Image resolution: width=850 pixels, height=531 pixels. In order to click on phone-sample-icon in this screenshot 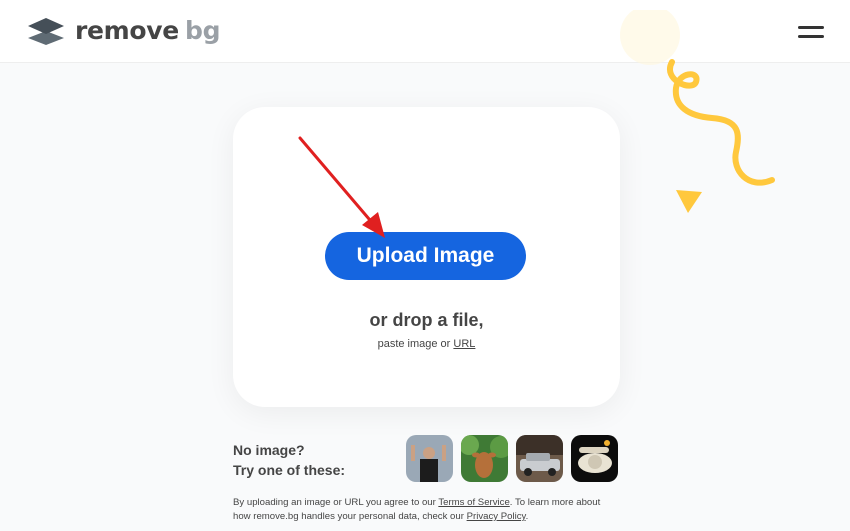, I will do `click(594, 458)`.